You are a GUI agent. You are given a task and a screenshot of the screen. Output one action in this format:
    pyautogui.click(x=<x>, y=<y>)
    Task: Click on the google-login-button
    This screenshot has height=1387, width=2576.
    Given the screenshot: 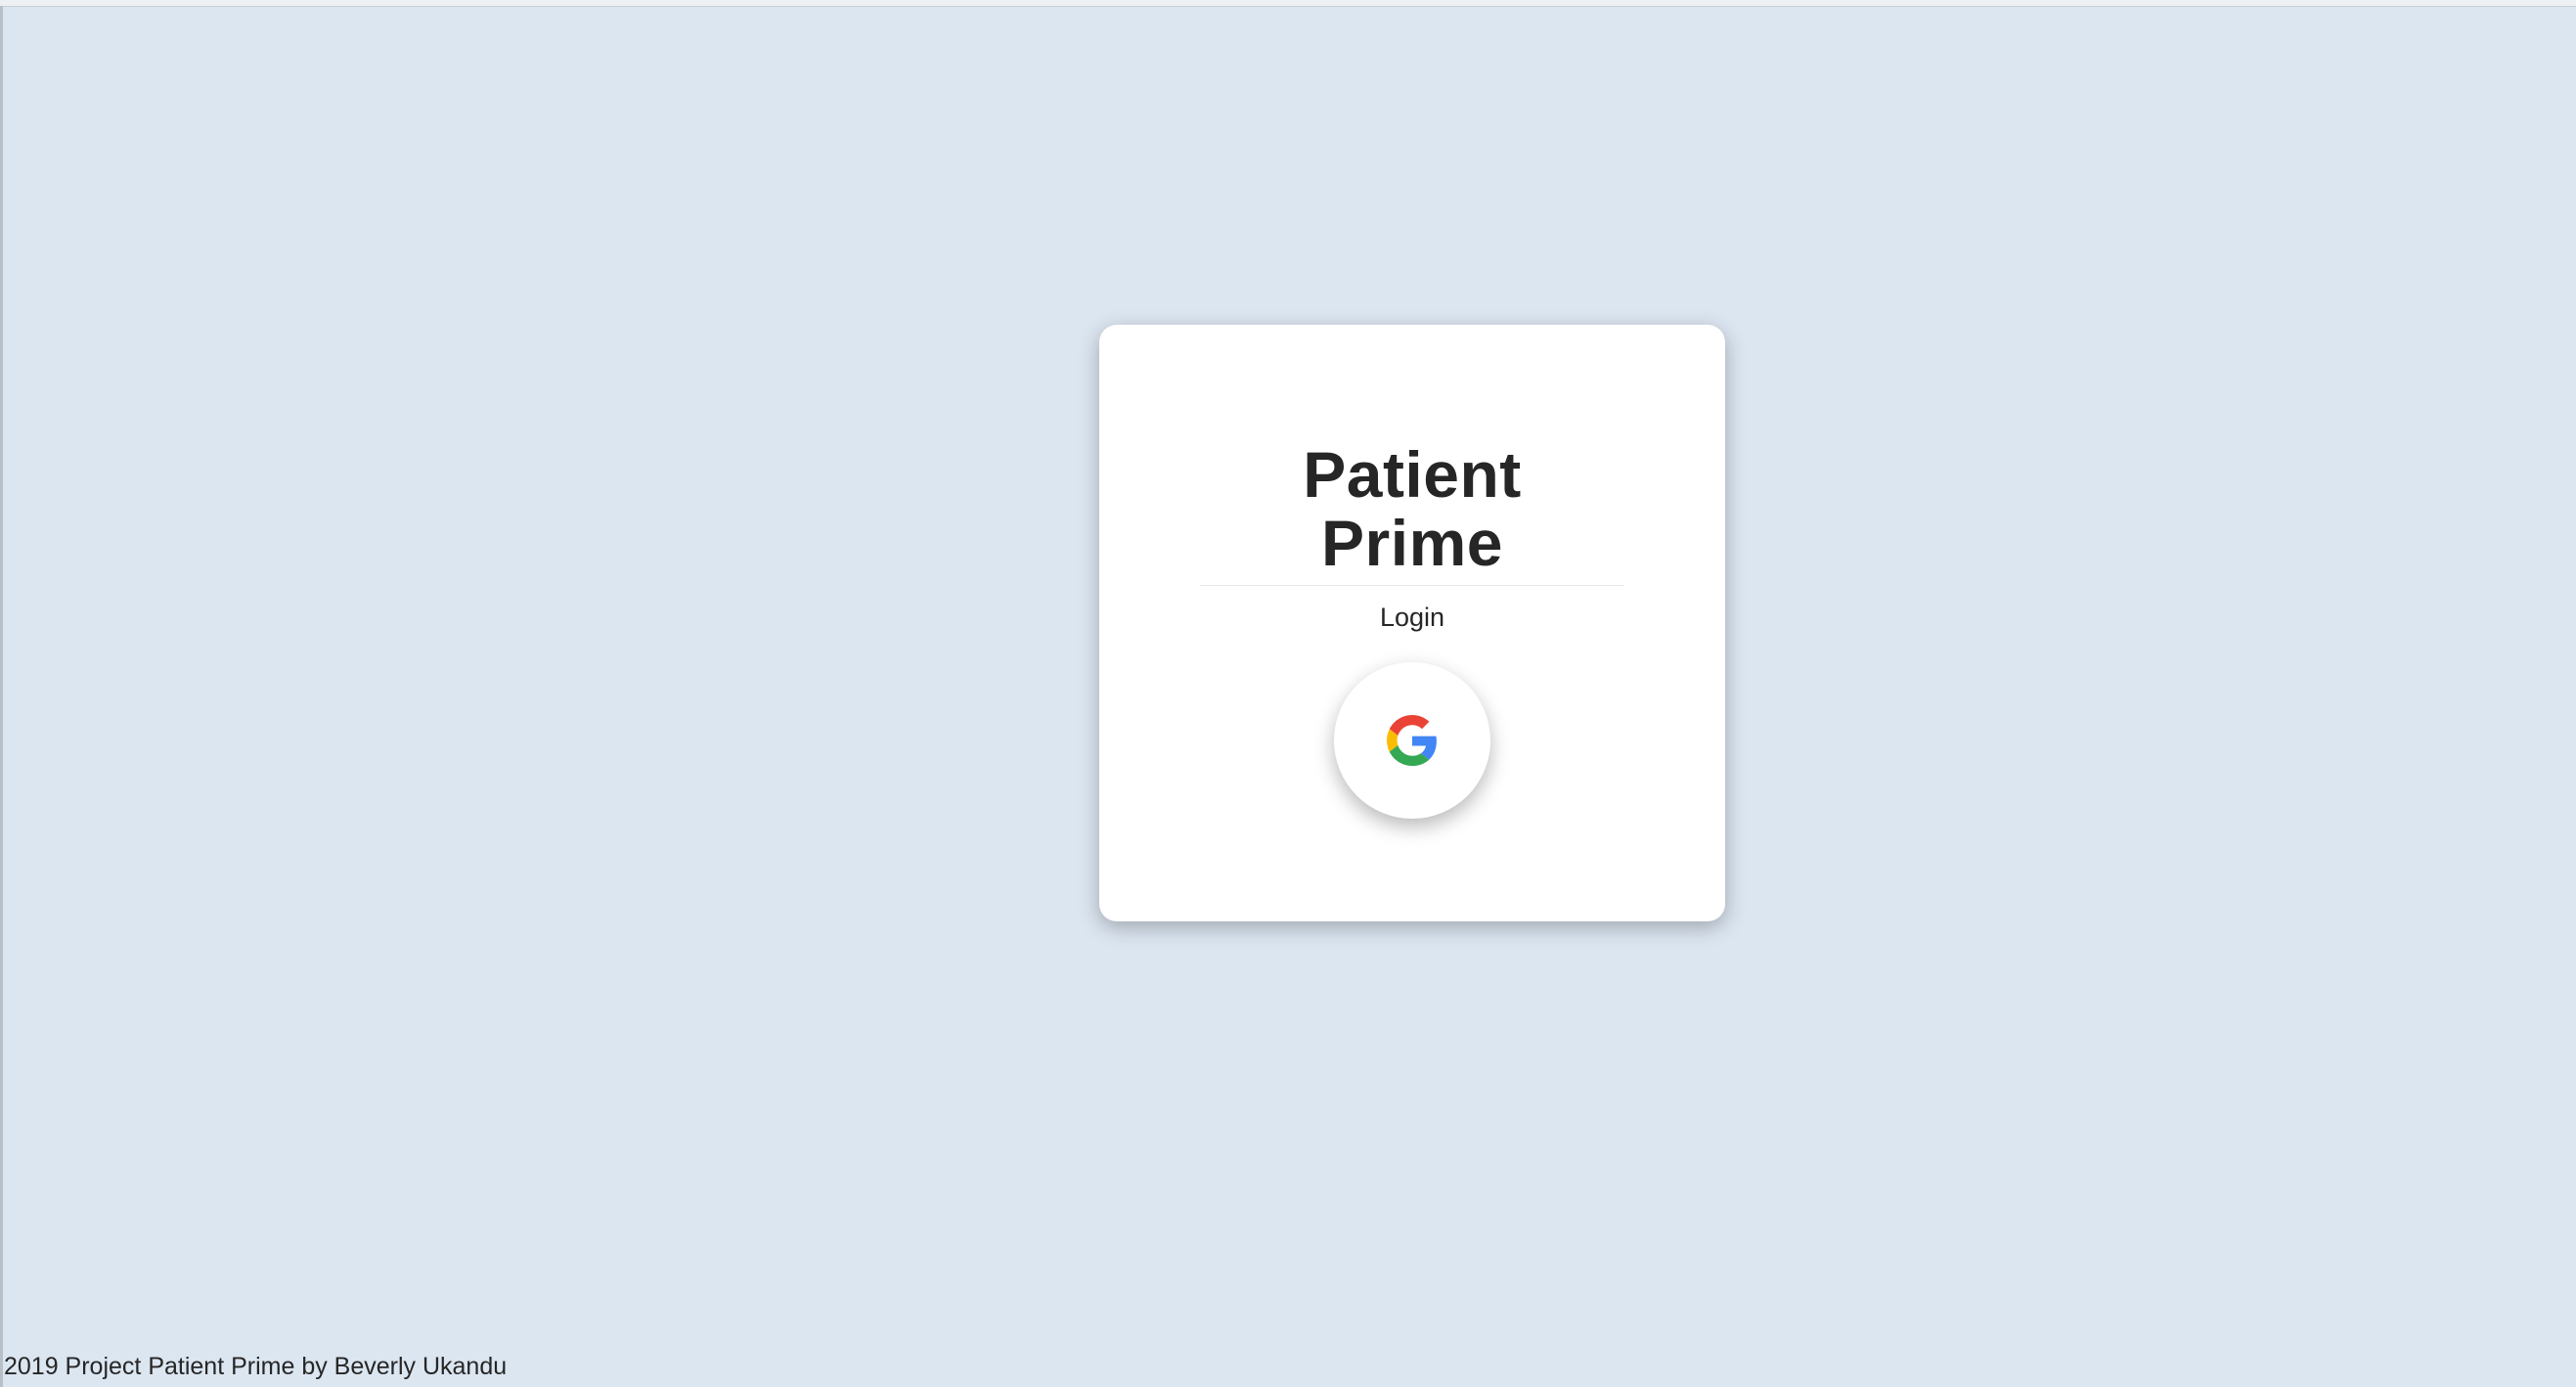 What is the action you would take?
    pyautogui.click(x=1412, y=741)
    